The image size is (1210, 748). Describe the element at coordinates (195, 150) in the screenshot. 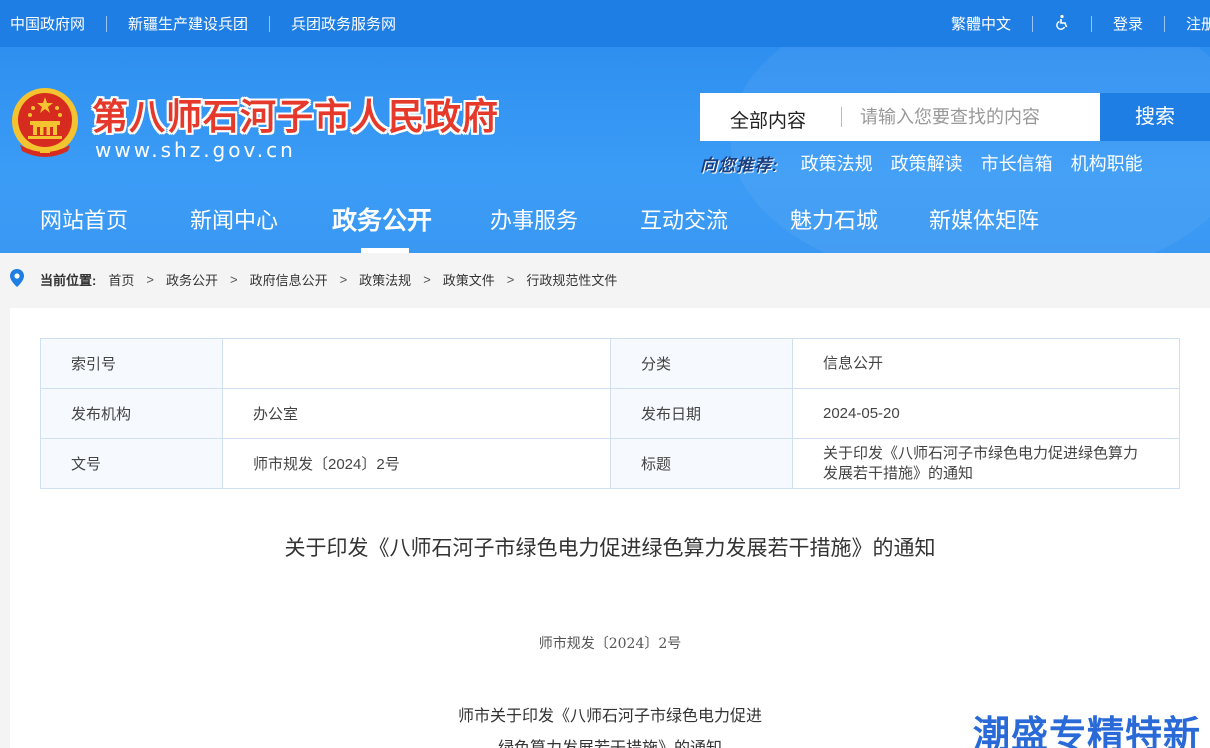

I see `site-url: www.shz.gov.cn` at that location.